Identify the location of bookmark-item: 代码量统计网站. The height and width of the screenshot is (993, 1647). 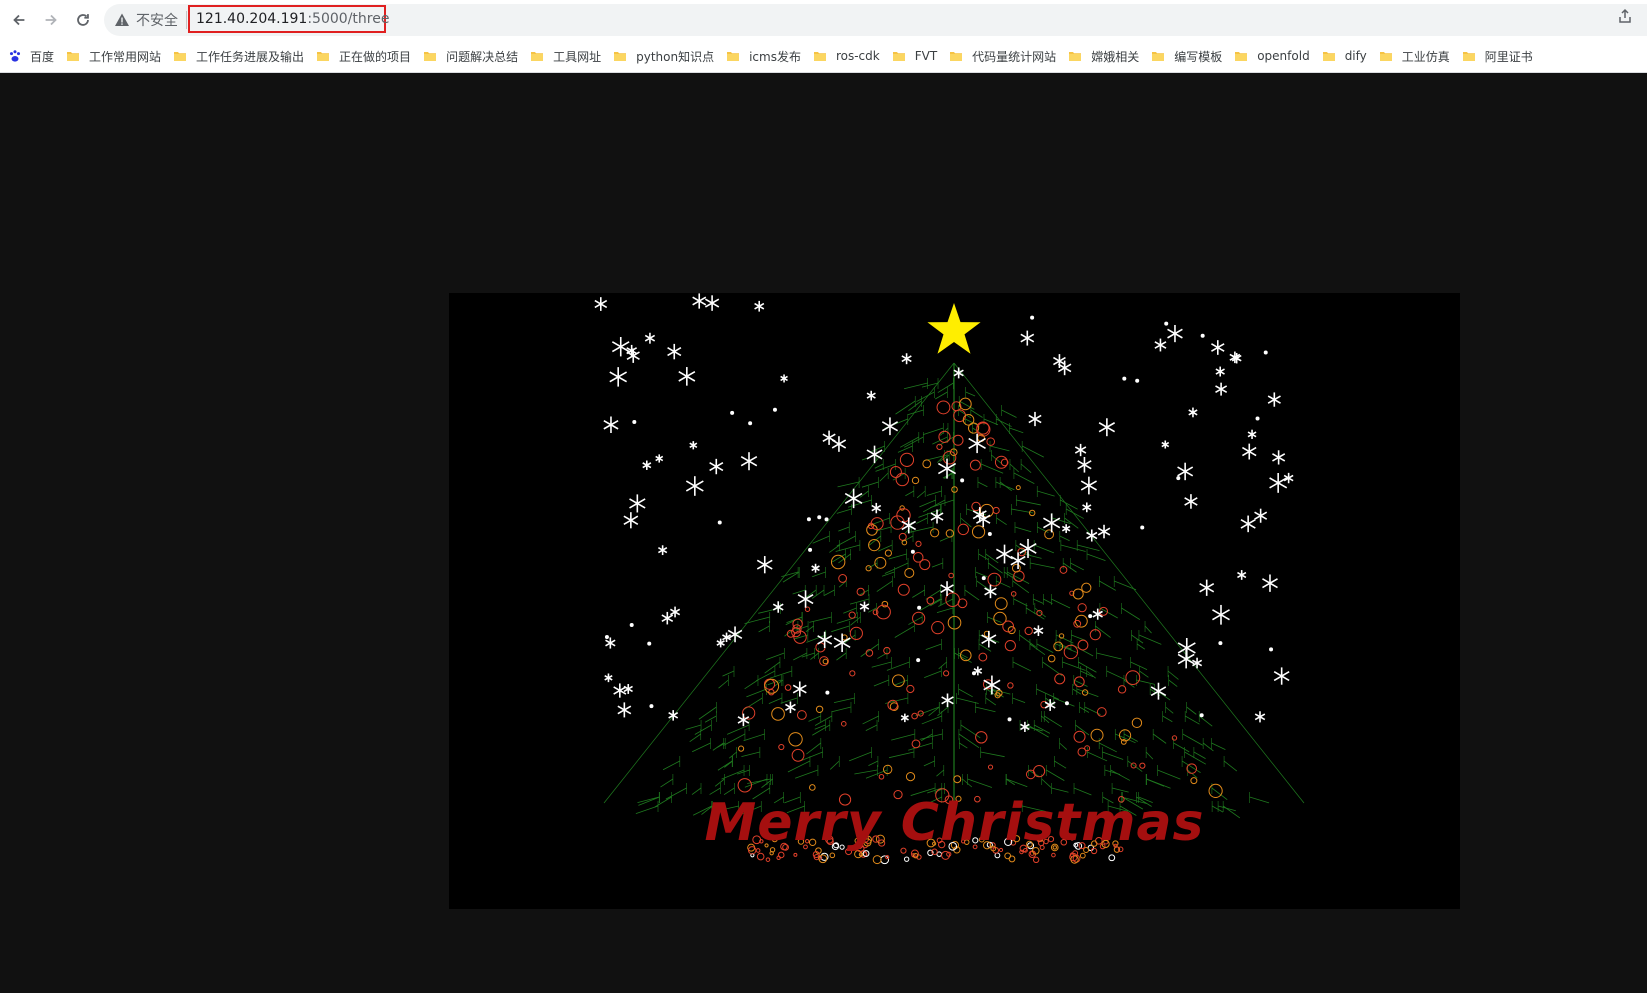
(1001, 56).